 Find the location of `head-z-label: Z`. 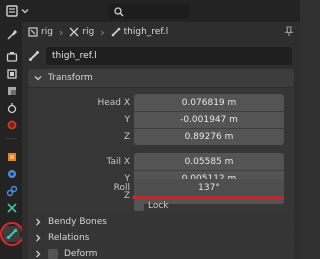

head-z-label: Z is located at coordinates (126, 137).